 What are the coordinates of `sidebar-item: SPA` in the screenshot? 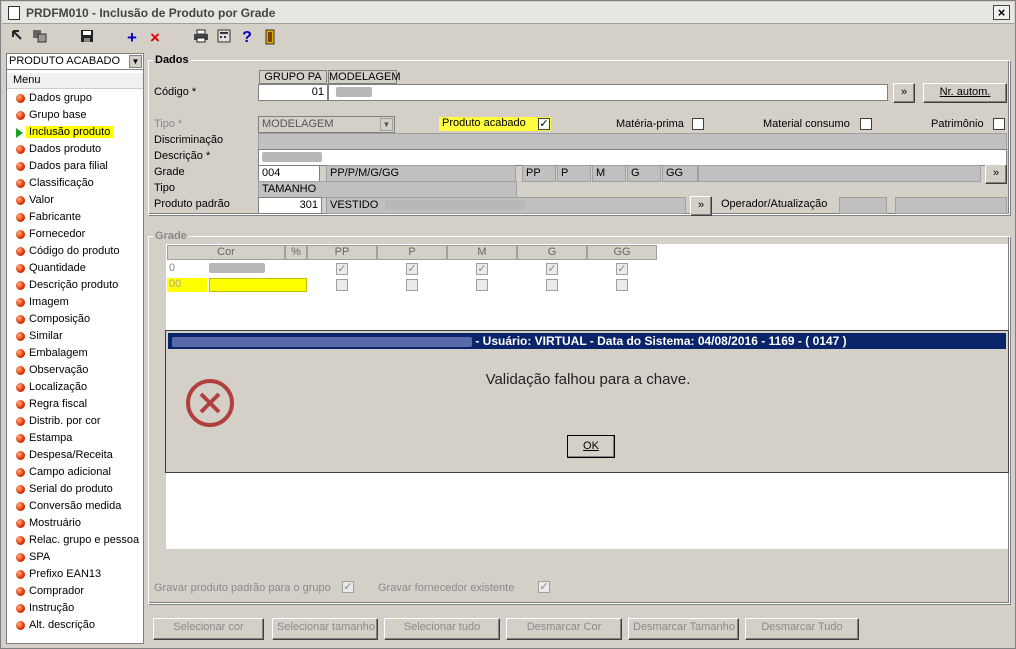 It's located at (75, 557).